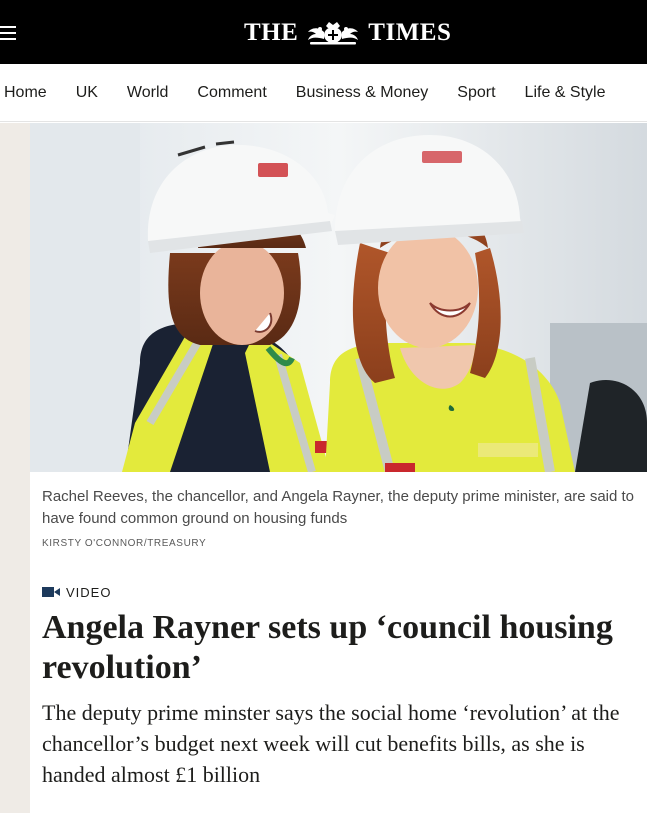 Image resolution: width=647 pixels, height=813 pixels. I want to click on nav-item-life-style: Life & Style, so click(565, 93).